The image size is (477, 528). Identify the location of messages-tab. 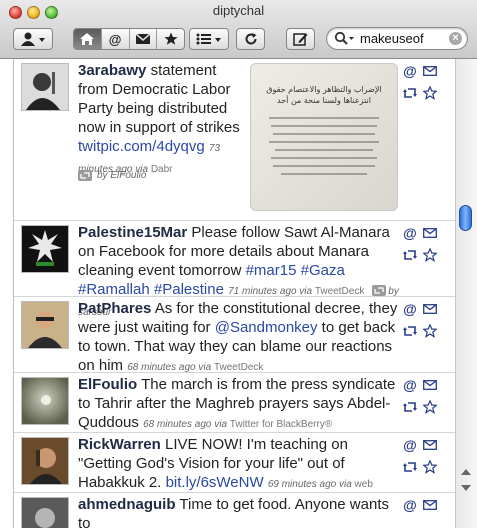
(142, 39).